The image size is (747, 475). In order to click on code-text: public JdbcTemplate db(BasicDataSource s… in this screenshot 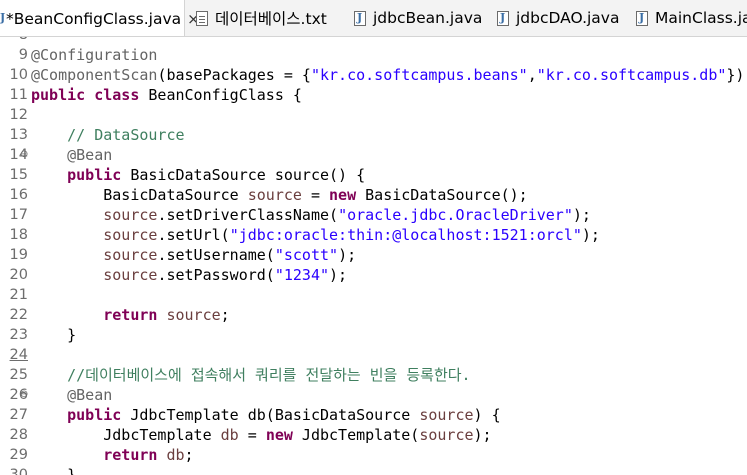, I will do `click(266, 415)`.